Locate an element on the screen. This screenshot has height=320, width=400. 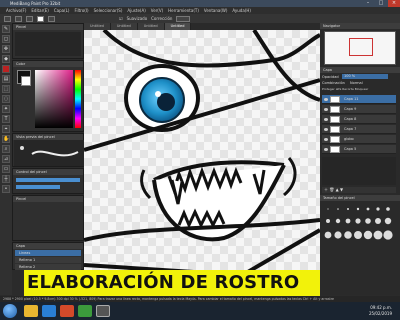
text-tool-icon: T is located at coordinates (6, 119).